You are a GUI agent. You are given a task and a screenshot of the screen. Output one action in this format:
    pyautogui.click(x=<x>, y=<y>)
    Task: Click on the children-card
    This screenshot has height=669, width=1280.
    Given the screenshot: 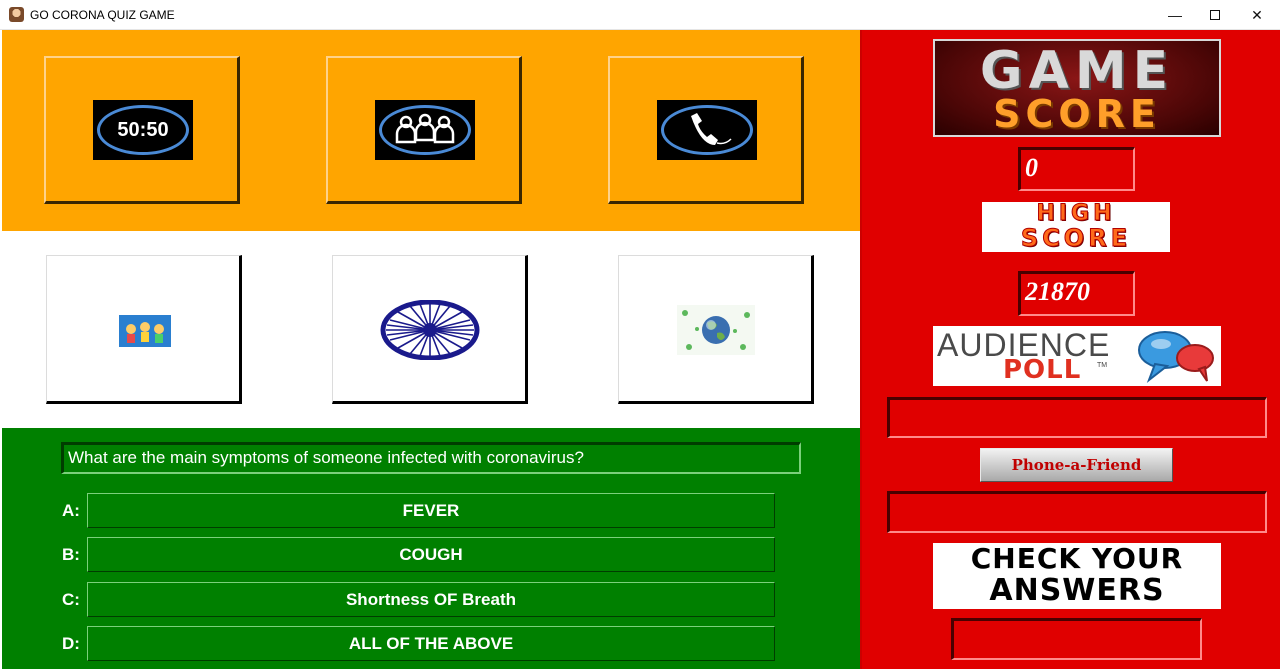 What is the action you would take?
    pyautogui.click(x=144, y=329)
    